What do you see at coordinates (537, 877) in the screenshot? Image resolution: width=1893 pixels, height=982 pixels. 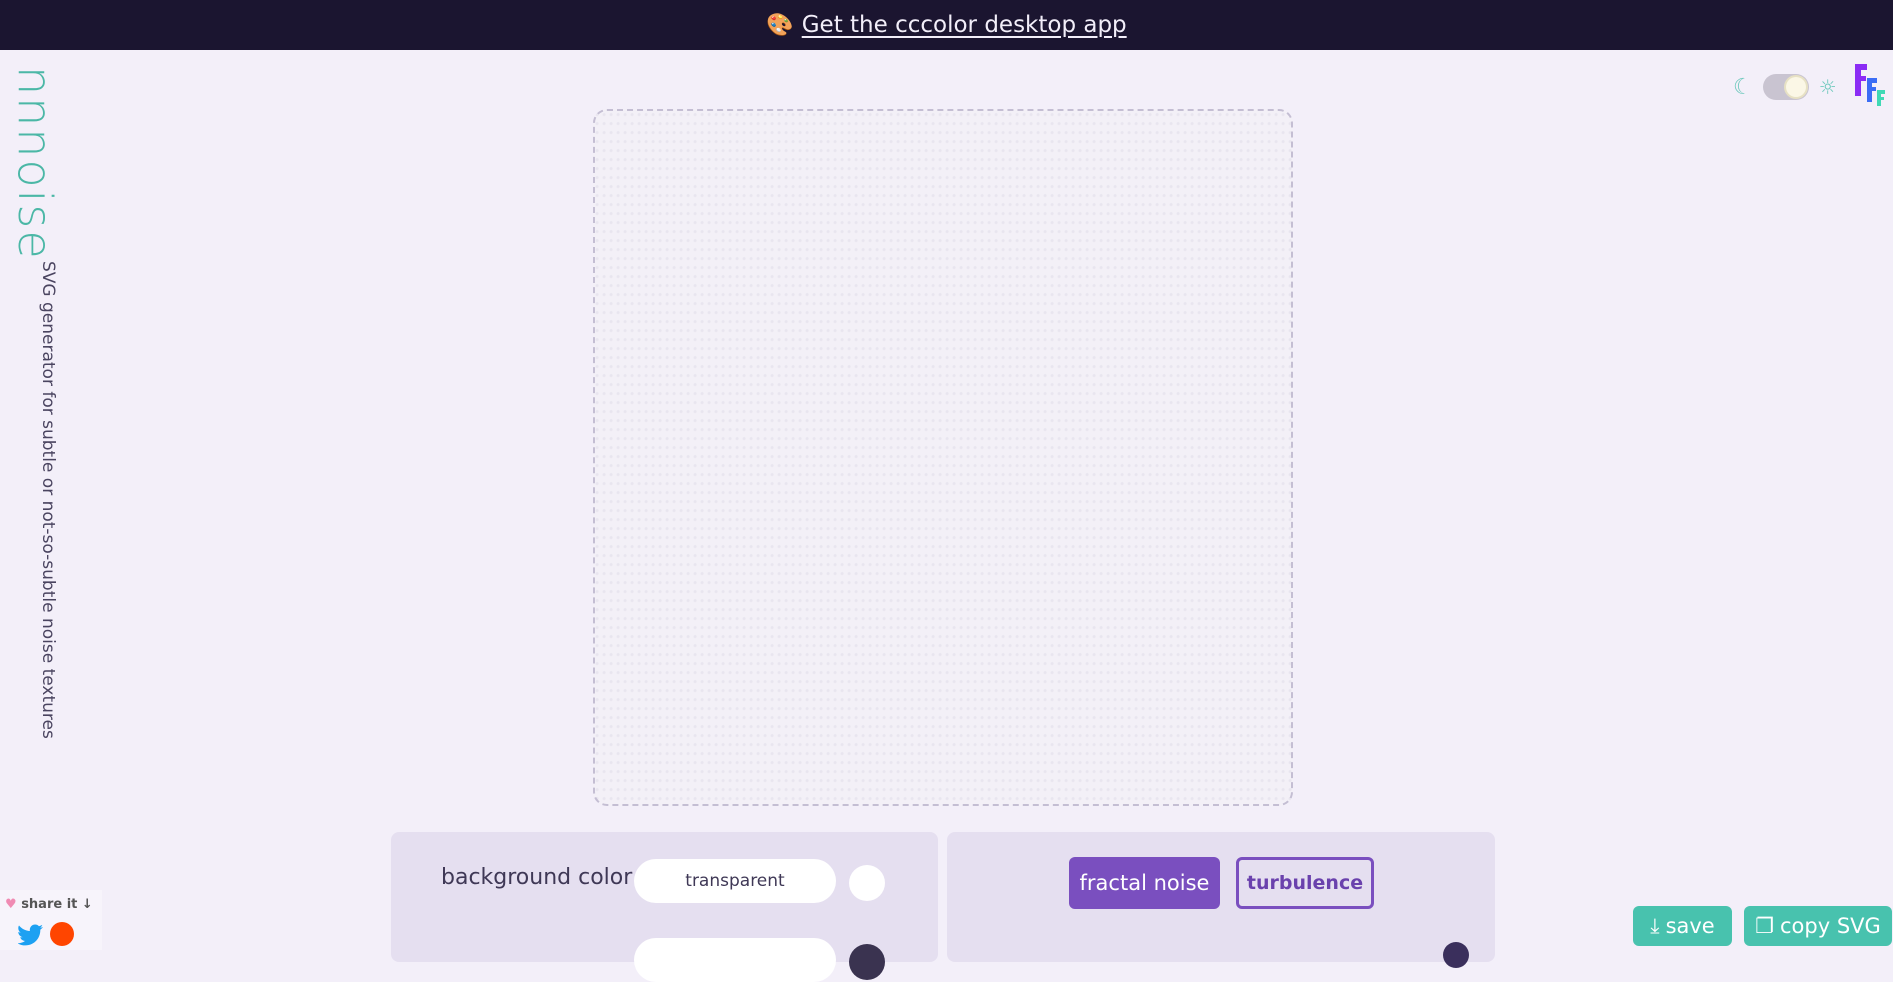 I see `background-color-label: background color` at bounding box center [537, 877].